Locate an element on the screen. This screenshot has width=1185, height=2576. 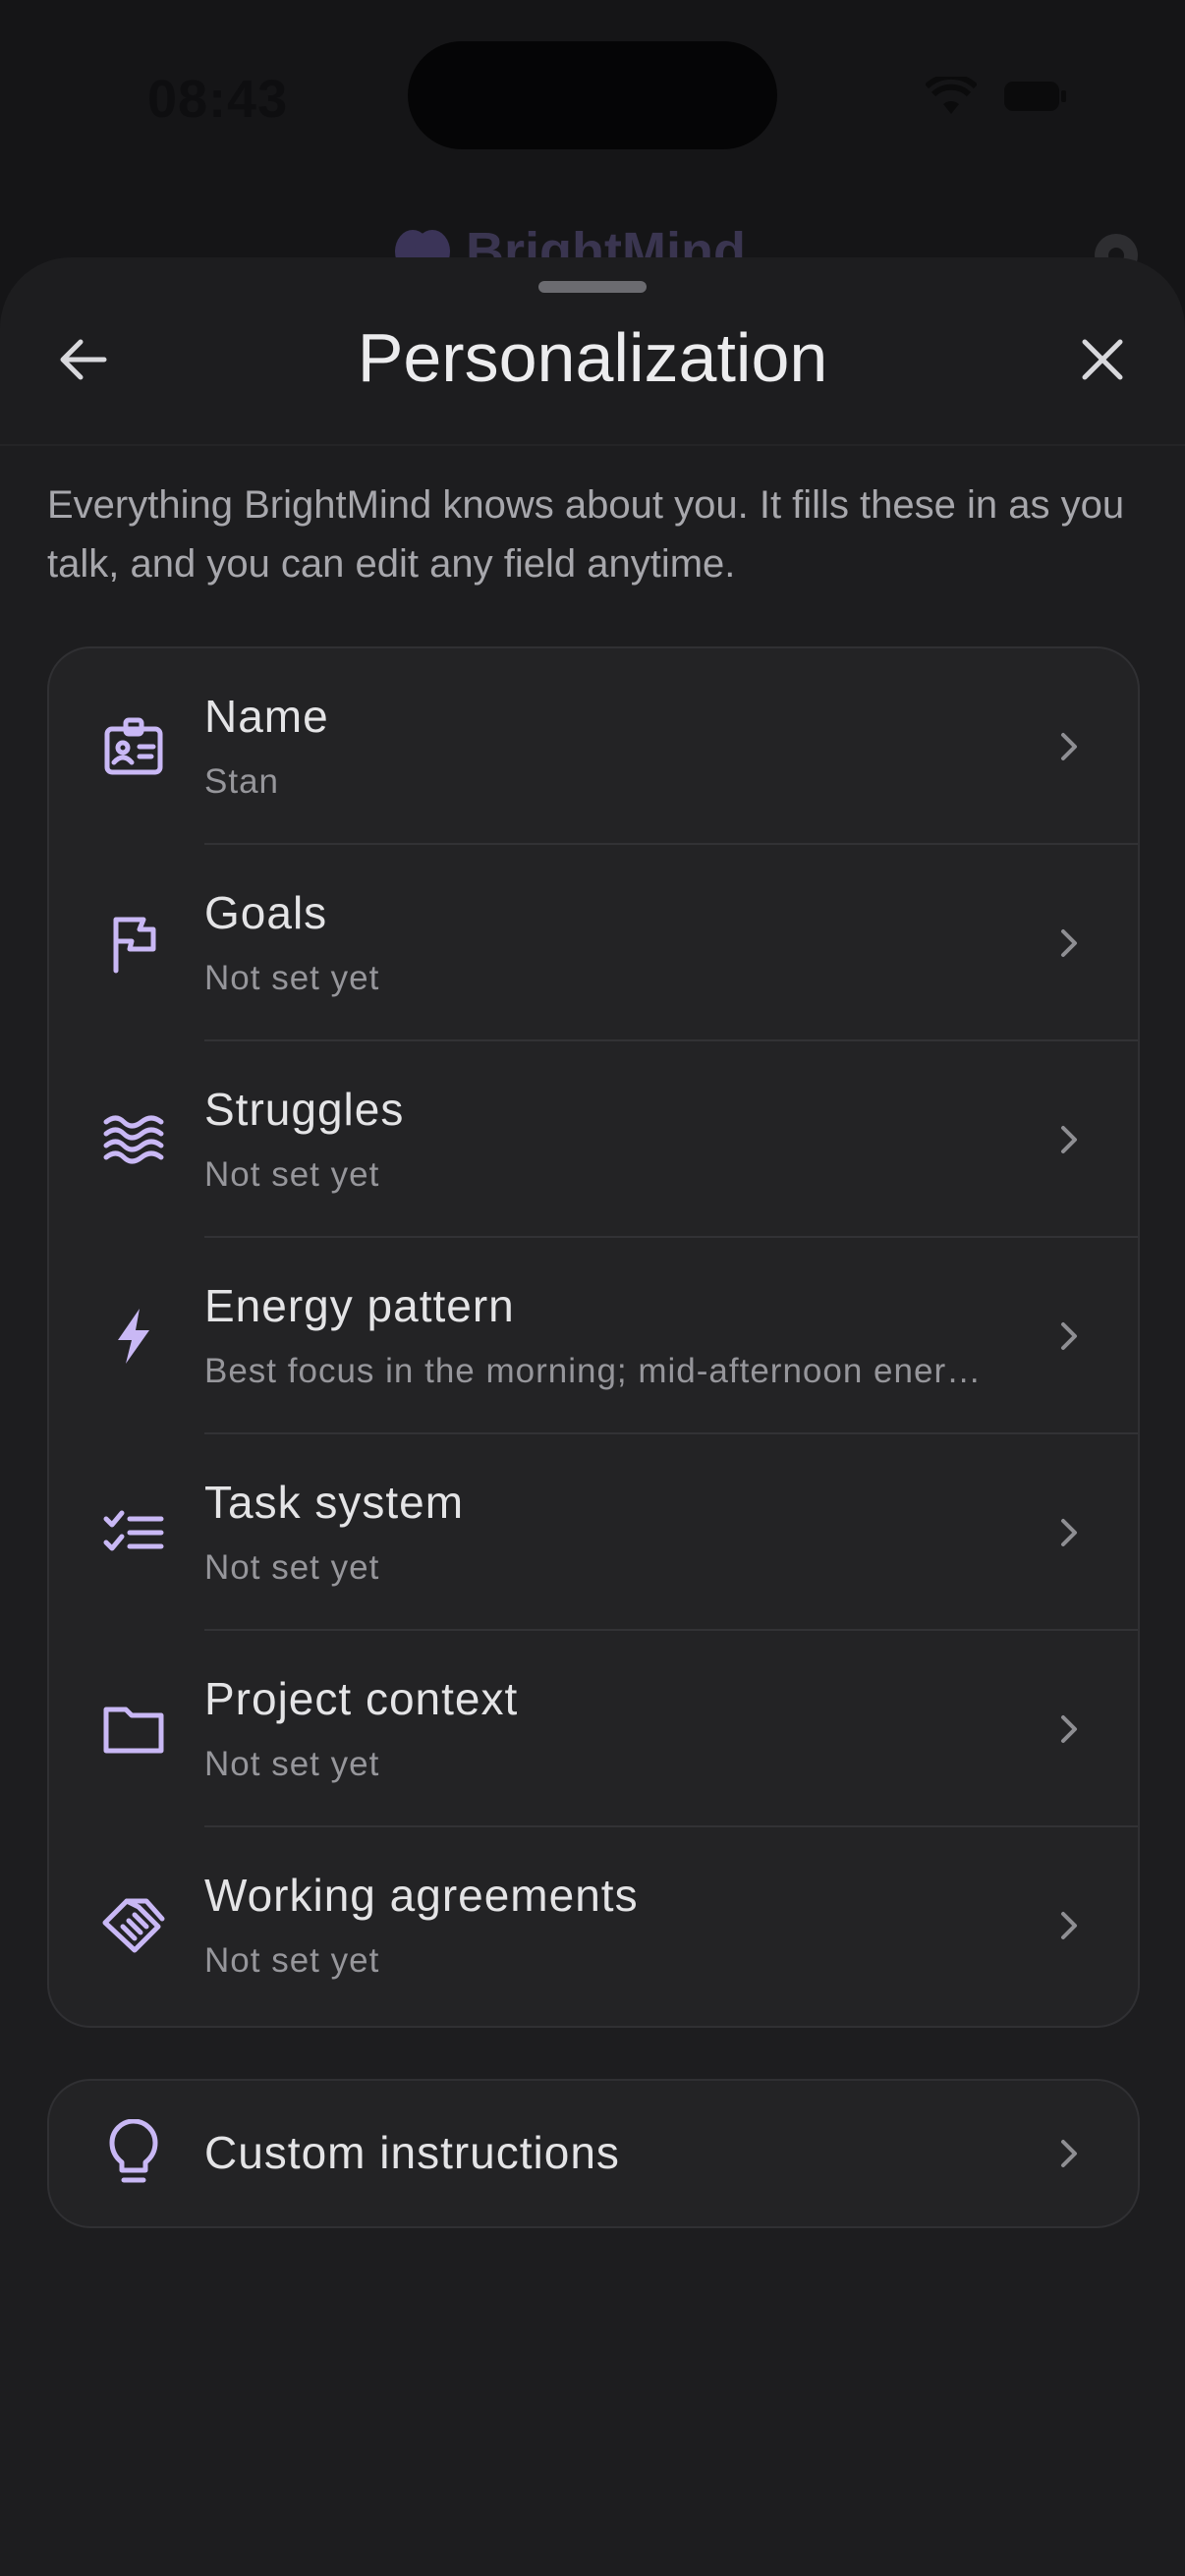
folder-icon is located at coordinates (134, 1729).